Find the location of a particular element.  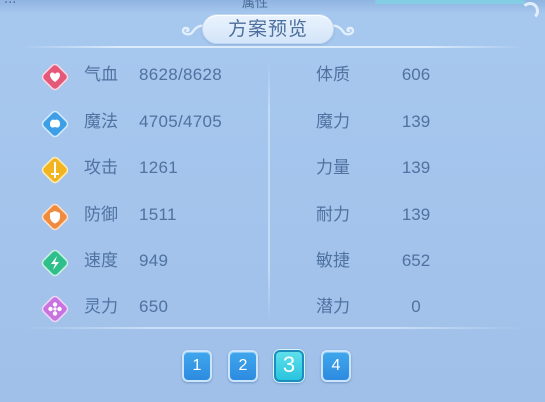

stat-label: 魔法 is located at coordinates (101, 122).